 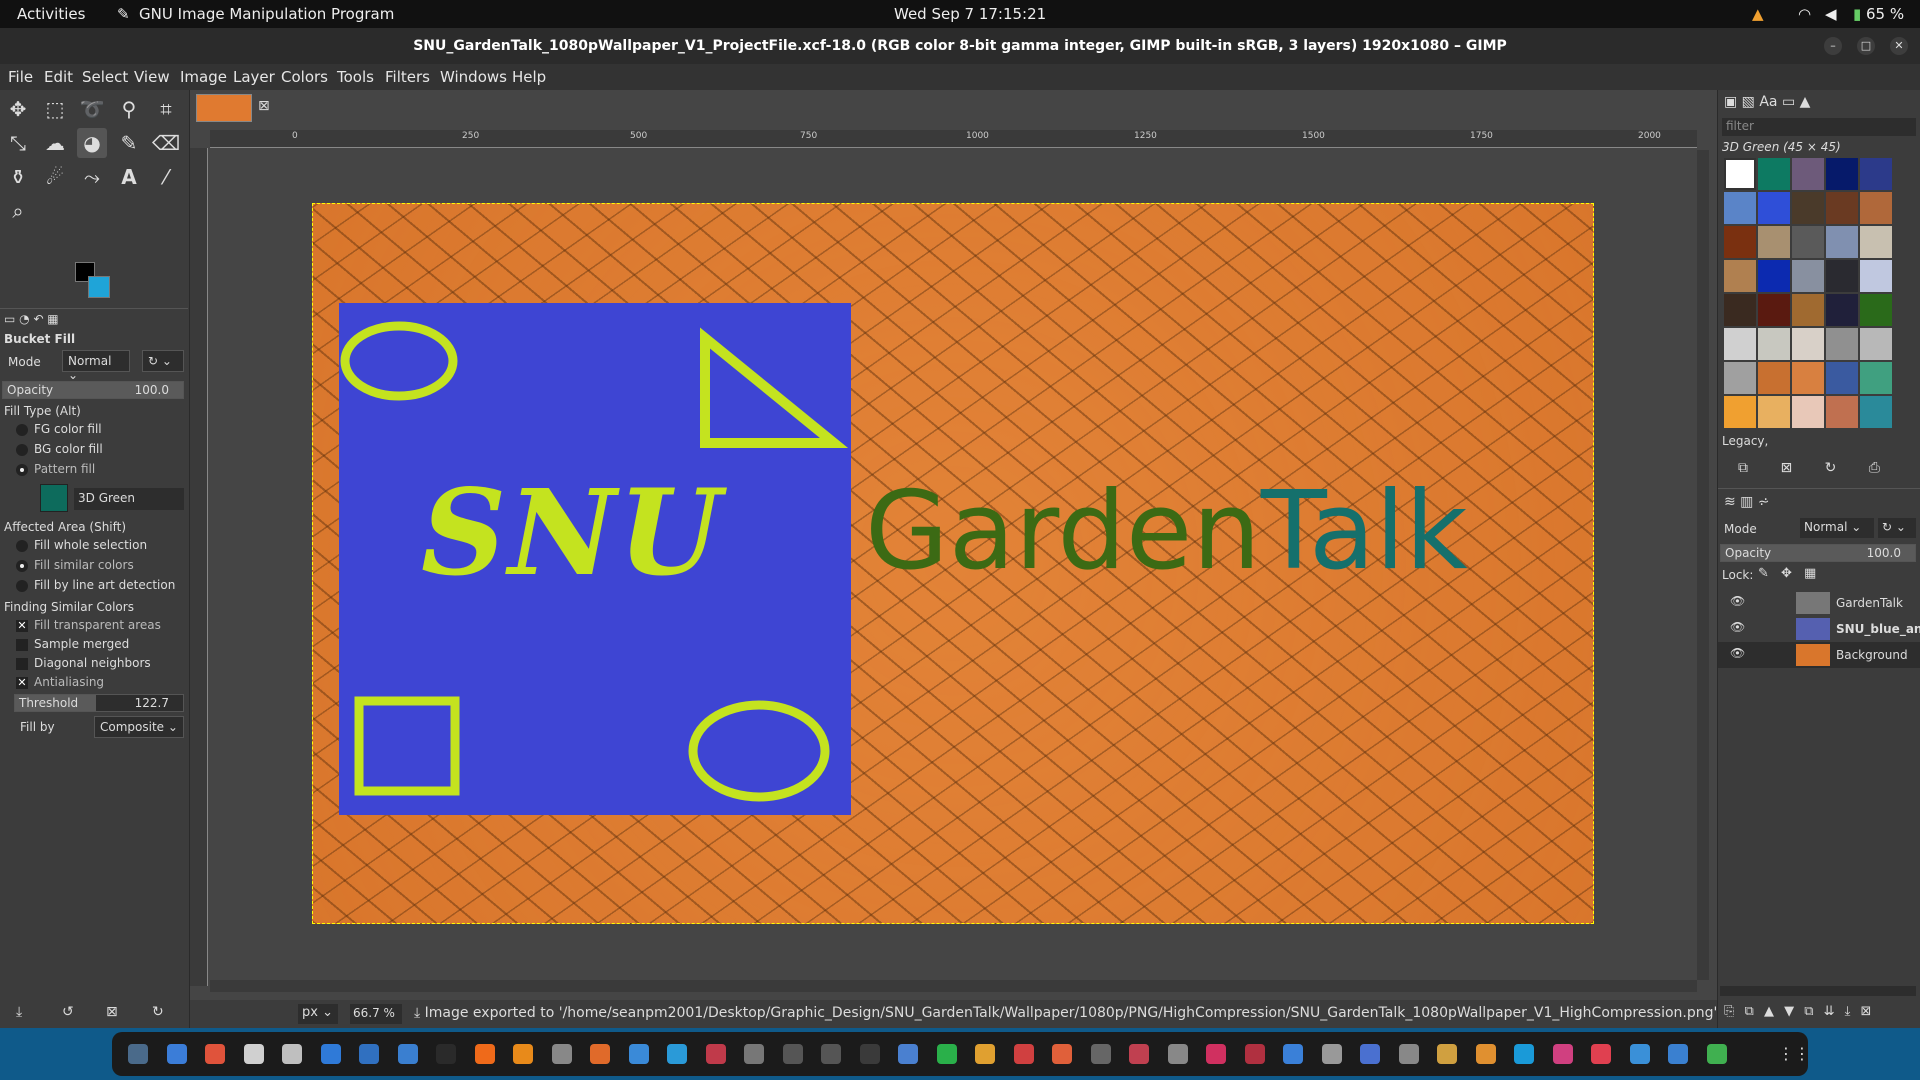 What do you see at coordinates (22, 450) in the screenshot?
I see `bg-fill-radio` at bounding box center [22, 450].